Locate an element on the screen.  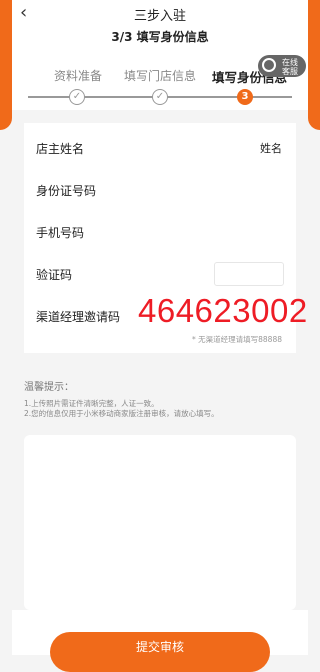
service-label-line2: 客服 is located at coordinates (290, 71).